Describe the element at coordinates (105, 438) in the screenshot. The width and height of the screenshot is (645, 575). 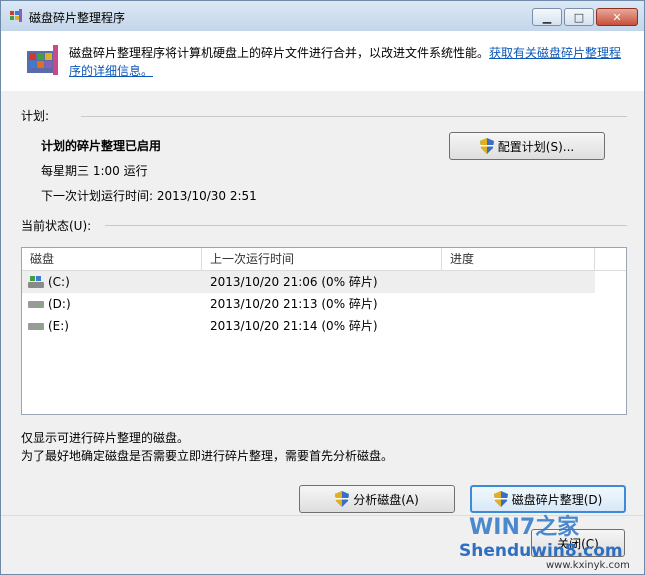
I see `note-defraggable-disks: 仅显示可进行碎片整理的磁盘。` at that location.